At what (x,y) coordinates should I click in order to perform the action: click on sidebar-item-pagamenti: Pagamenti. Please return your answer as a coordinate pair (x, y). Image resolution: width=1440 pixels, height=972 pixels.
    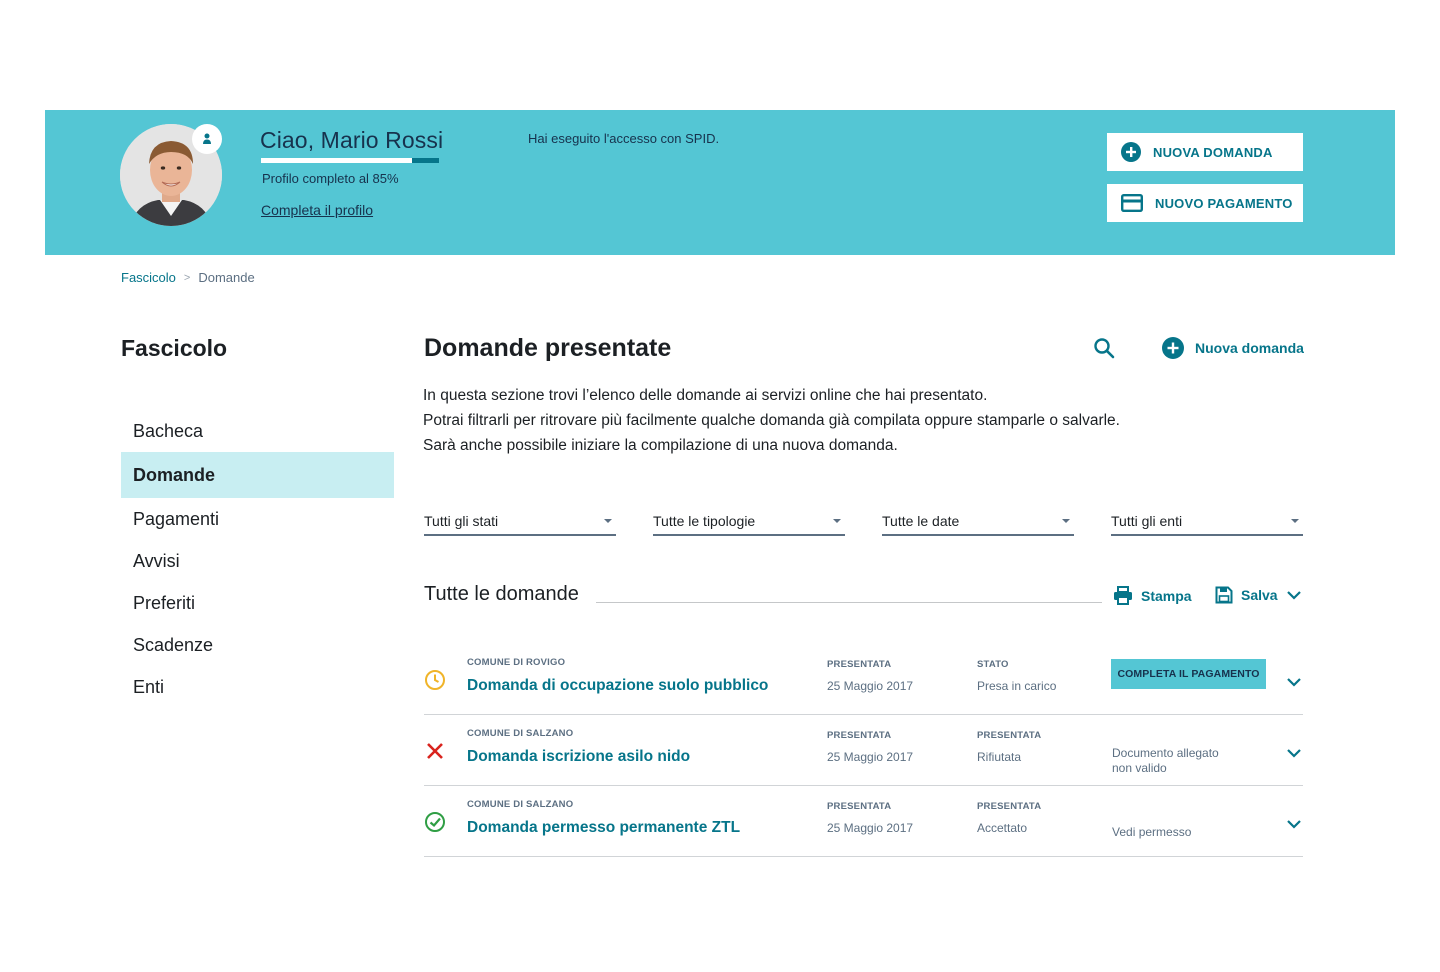
    Looking at the image, I should click on (257, 519).